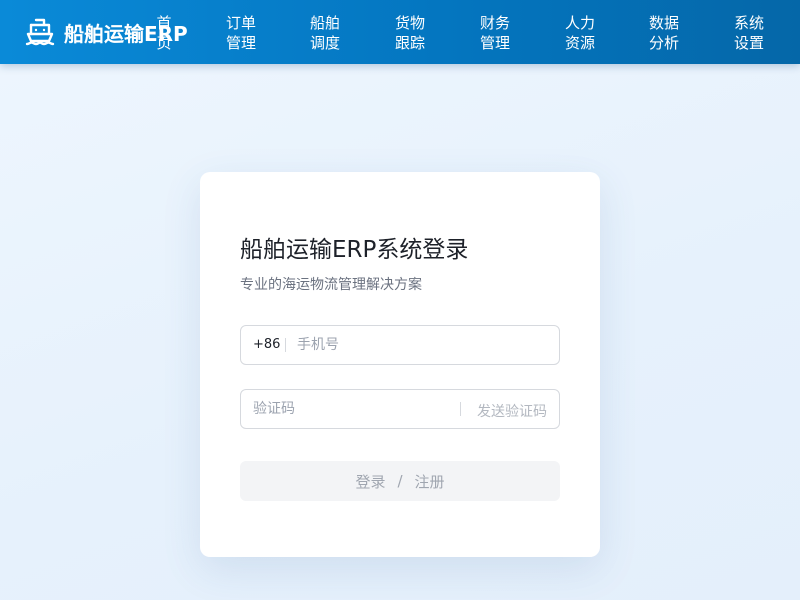  What do you see at coordinates (324, 43) in the screenshot?
I see `nav-label: 调度` at bounding box center [324, 43].